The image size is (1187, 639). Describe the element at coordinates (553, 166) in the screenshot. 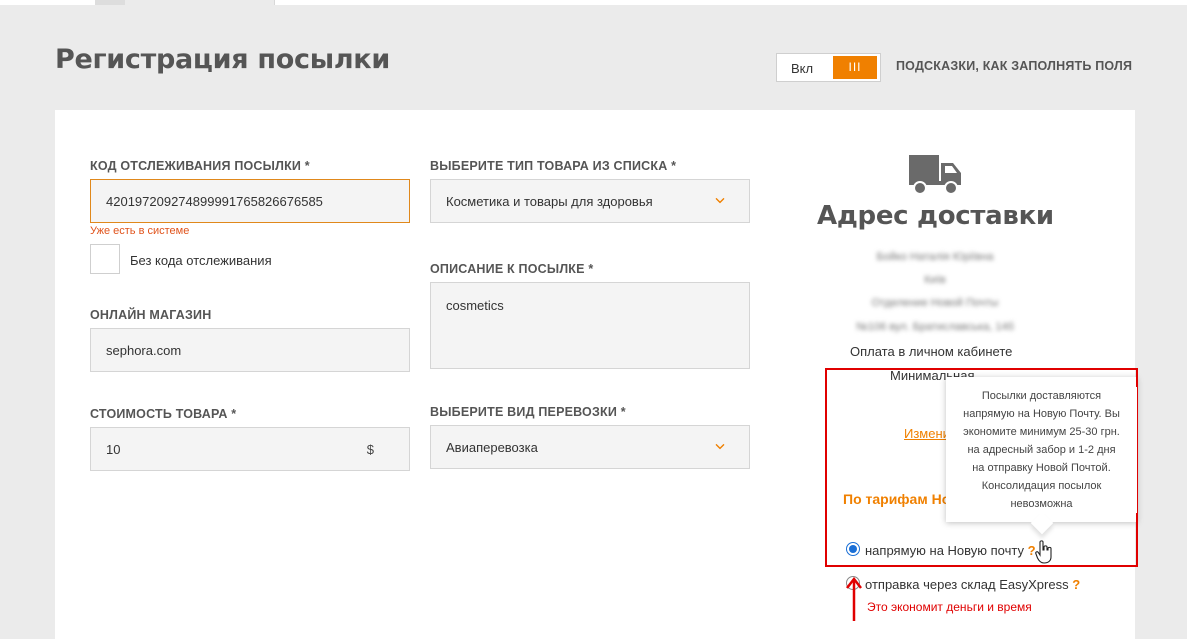

I see `product-type-label: ВЫБЕРИТЕ ТИП ТОВАРА ИЗ СПИСКА *` at that location.